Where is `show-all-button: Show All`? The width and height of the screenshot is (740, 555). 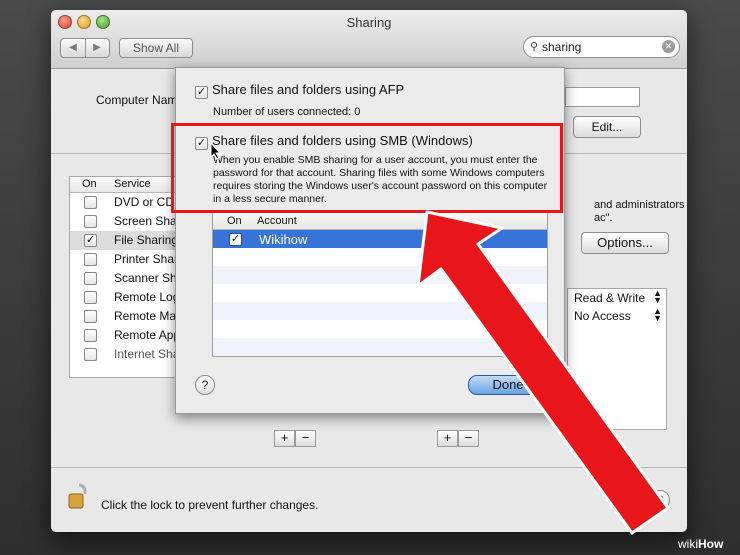 show-all-button: Show All is located at coordinates (156, 48).